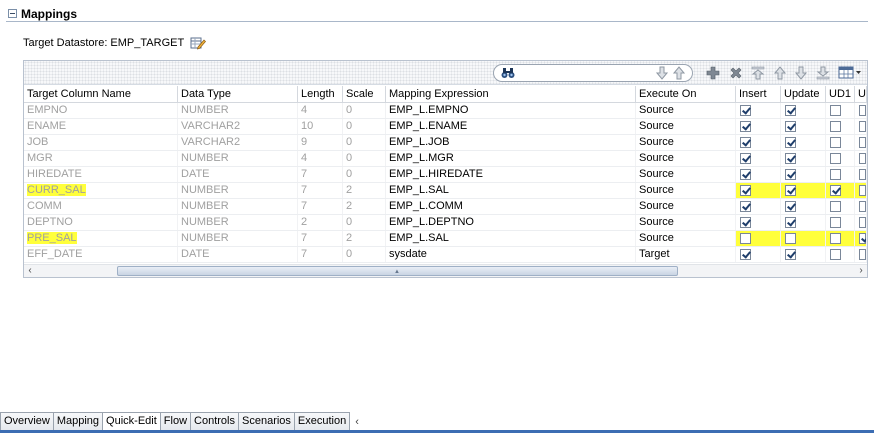 The height and width of the screenshot is (436, 874). I want to click on cell-mapping-expression: EMP_L.EMPNO, so click(511, 110).